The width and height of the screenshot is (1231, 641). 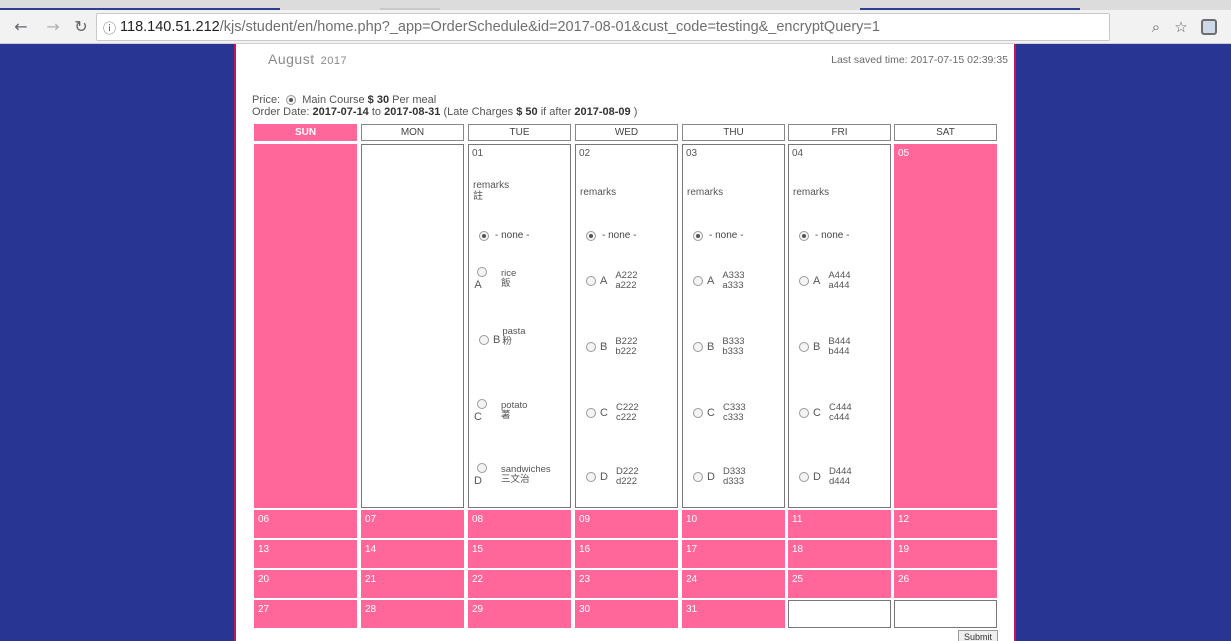 I want to click on day-cell-05: 05, so click(x=945, y=326).